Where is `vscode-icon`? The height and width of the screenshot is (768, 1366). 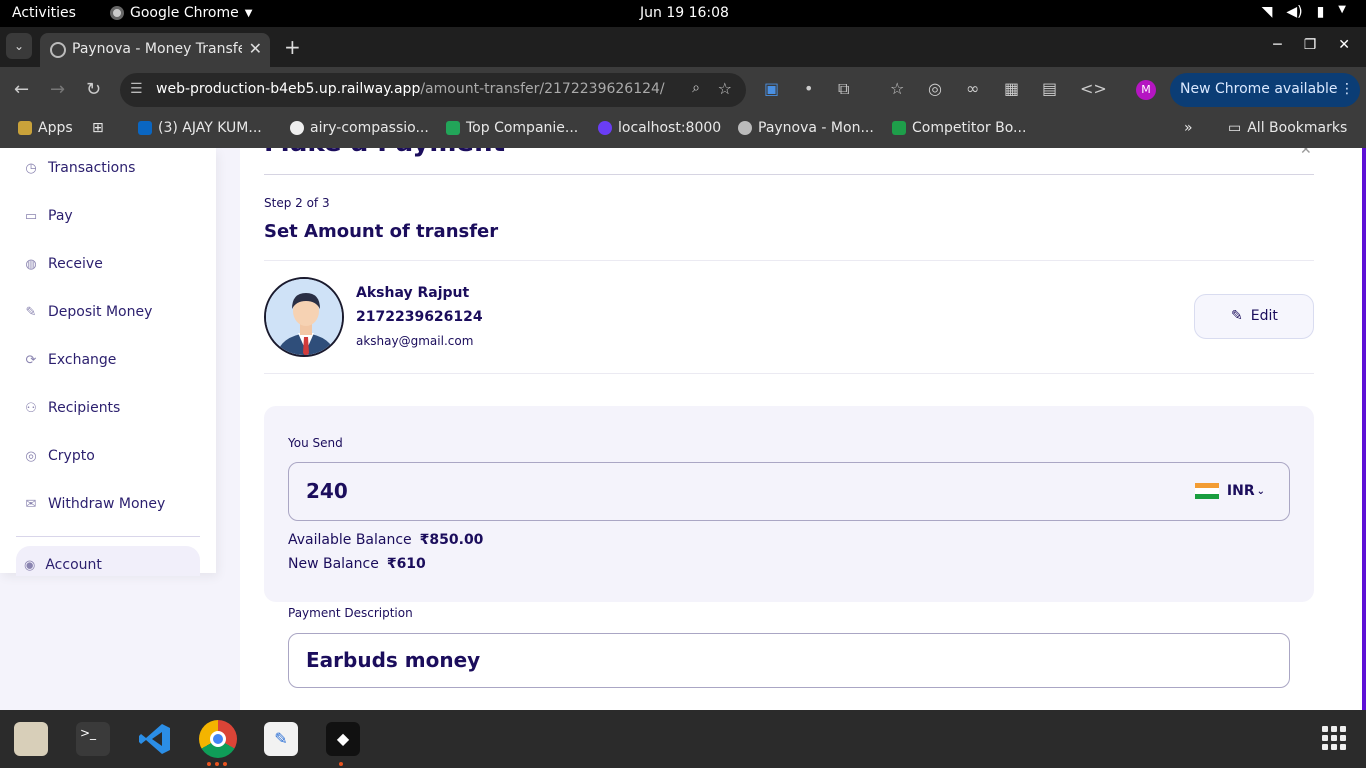 vscode-icon is located at coordinates (155, 739).